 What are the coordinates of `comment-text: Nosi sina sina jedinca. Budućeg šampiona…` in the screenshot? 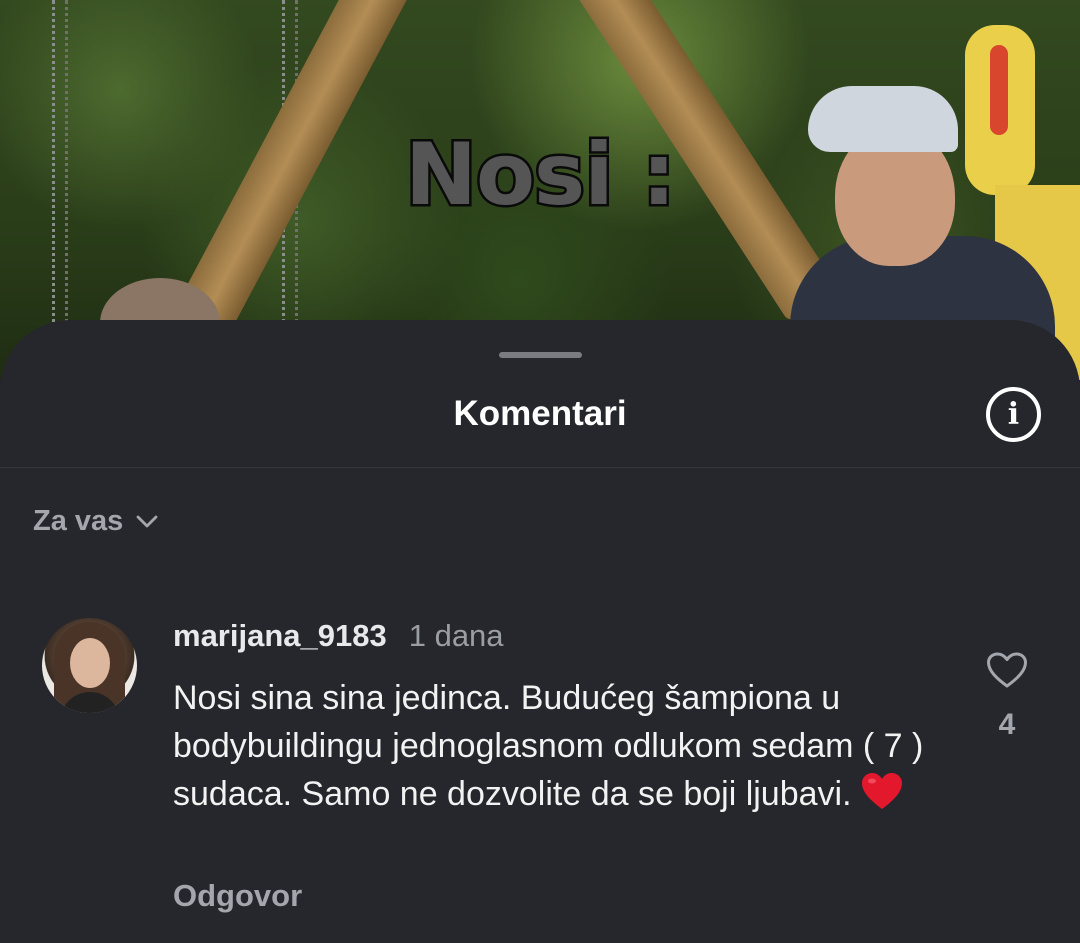 It's located at (548, 746).